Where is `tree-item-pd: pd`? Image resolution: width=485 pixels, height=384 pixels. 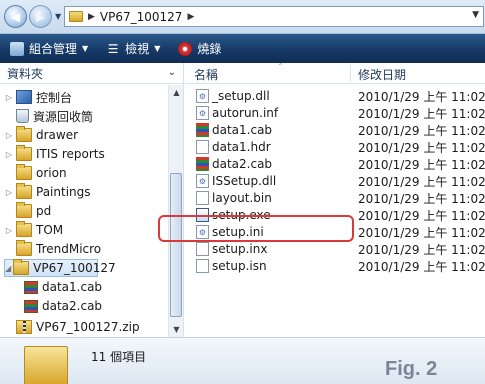
tree-item-pd: pd is located at coordinates (27, 211).